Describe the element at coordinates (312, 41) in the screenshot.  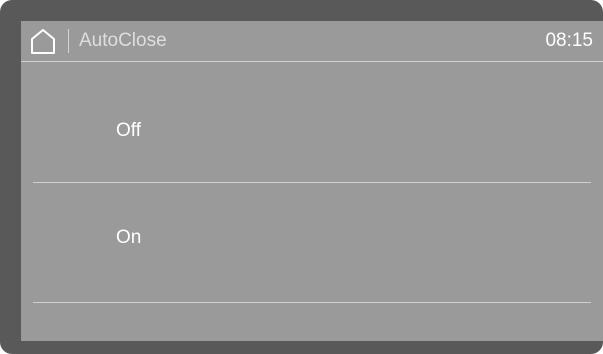
I see `header-bar: AutoClose 08:15` at that location.